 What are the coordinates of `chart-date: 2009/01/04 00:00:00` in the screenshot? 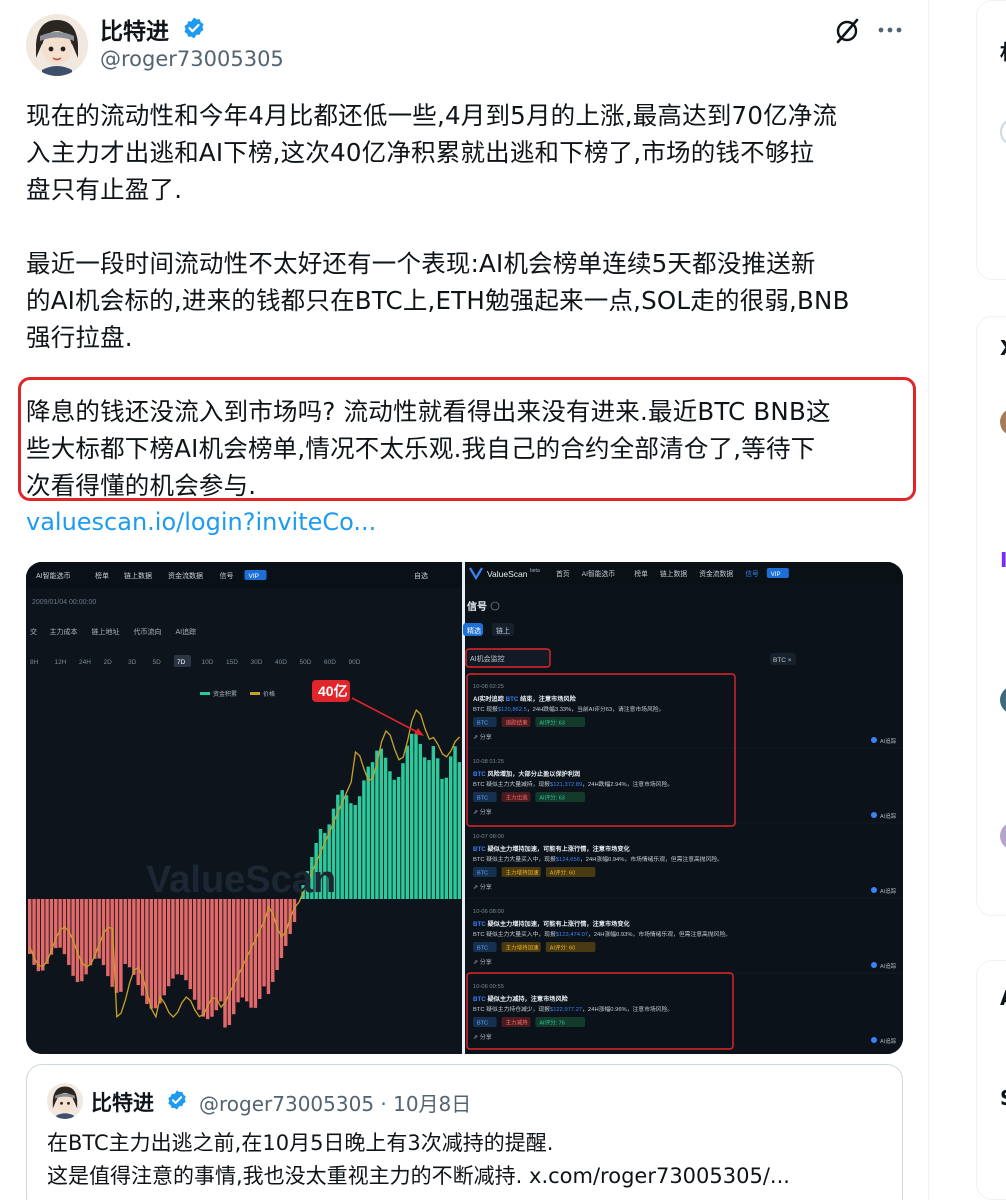 It's located at (64, 602).